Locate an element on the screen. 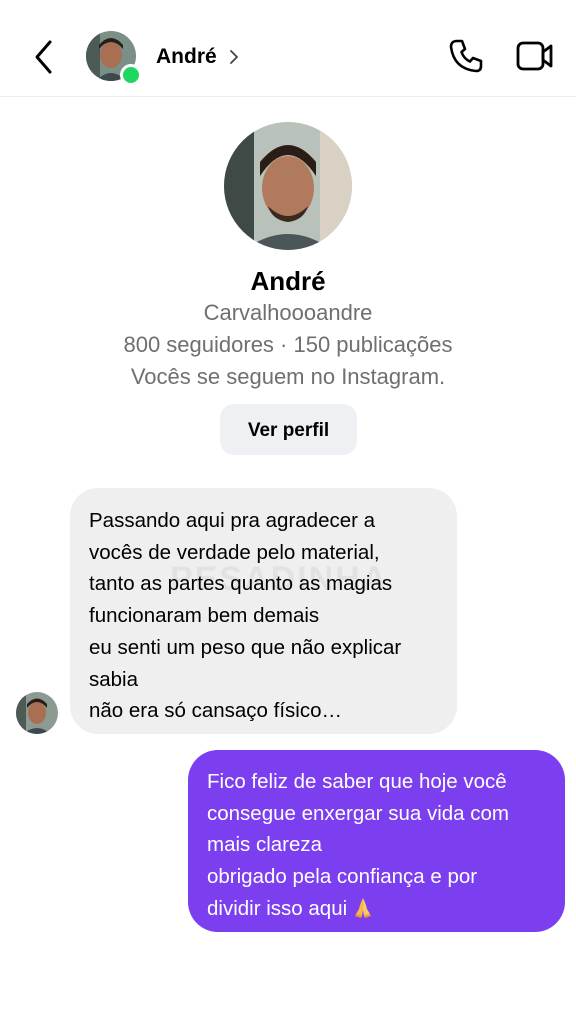  chevron-right-icon is located at coordinates (234, 57).